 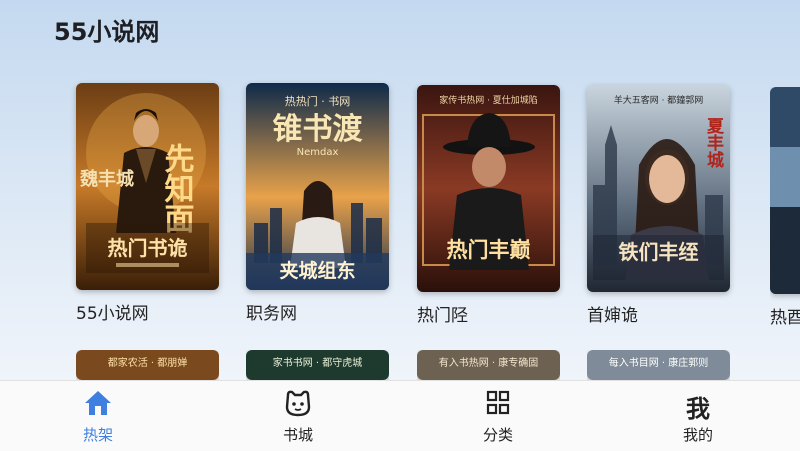 I want to click on book-cover: 羊大五客网 · 都鐘郭网 夏丰城 铁们丰绖, so click(x=658, y=188).